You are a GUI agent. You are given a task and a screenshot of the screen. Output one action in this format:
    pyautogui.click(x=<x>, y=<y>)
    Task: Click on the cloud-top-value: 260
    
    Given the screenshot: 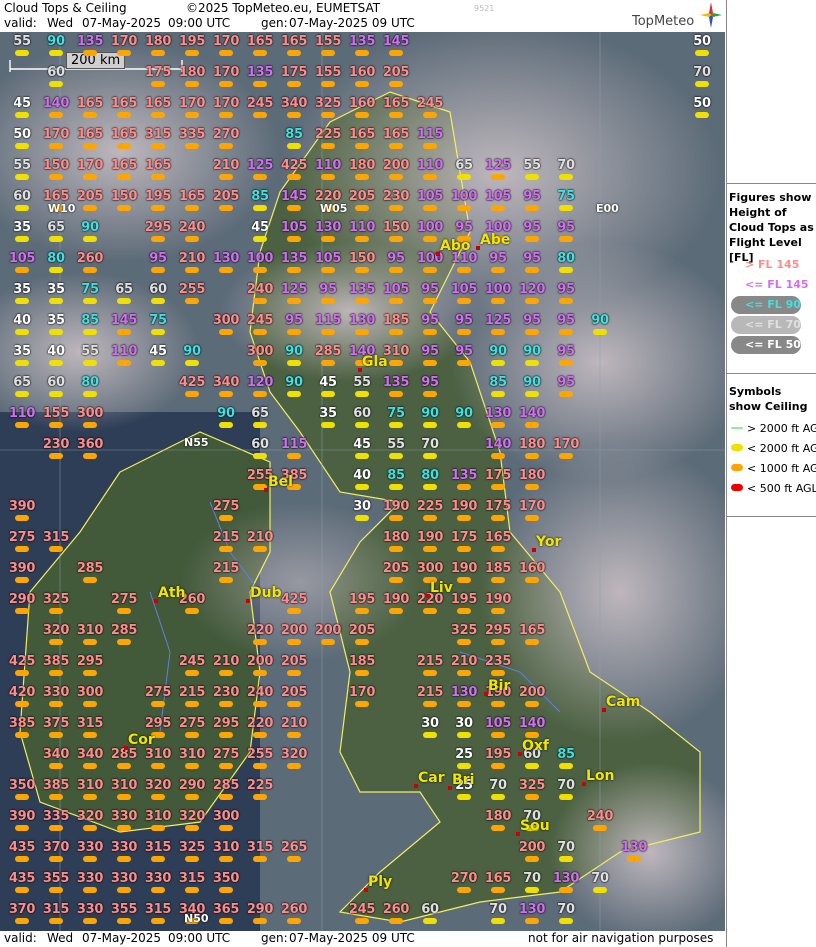 What is the action you would take?
    pyautogui.click(x=396, y=909)
    